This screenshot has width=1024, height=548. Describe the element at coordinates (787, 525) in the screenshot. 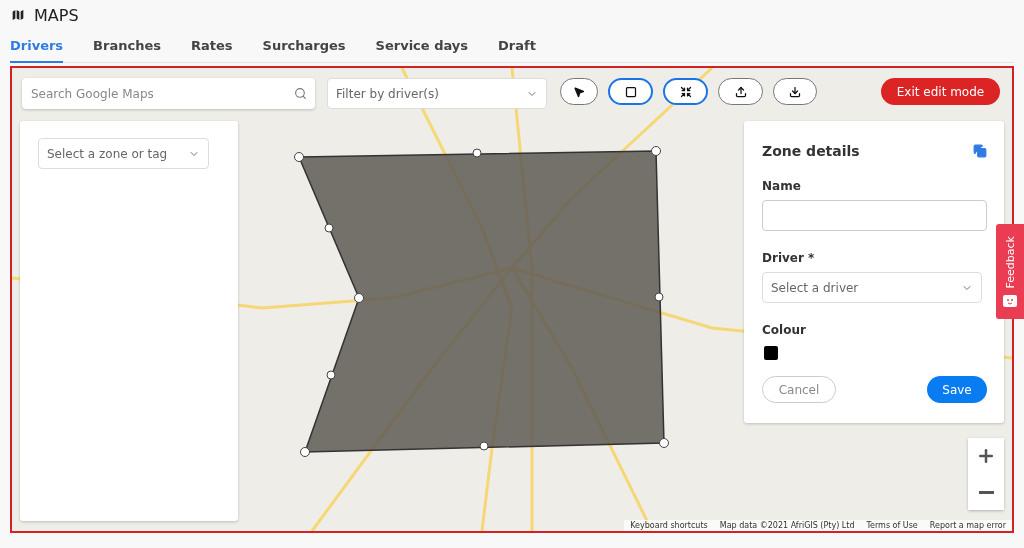

I see `map-footer-link: Map data ©2021 AfriGIS (Pty) Ltd` at that location.